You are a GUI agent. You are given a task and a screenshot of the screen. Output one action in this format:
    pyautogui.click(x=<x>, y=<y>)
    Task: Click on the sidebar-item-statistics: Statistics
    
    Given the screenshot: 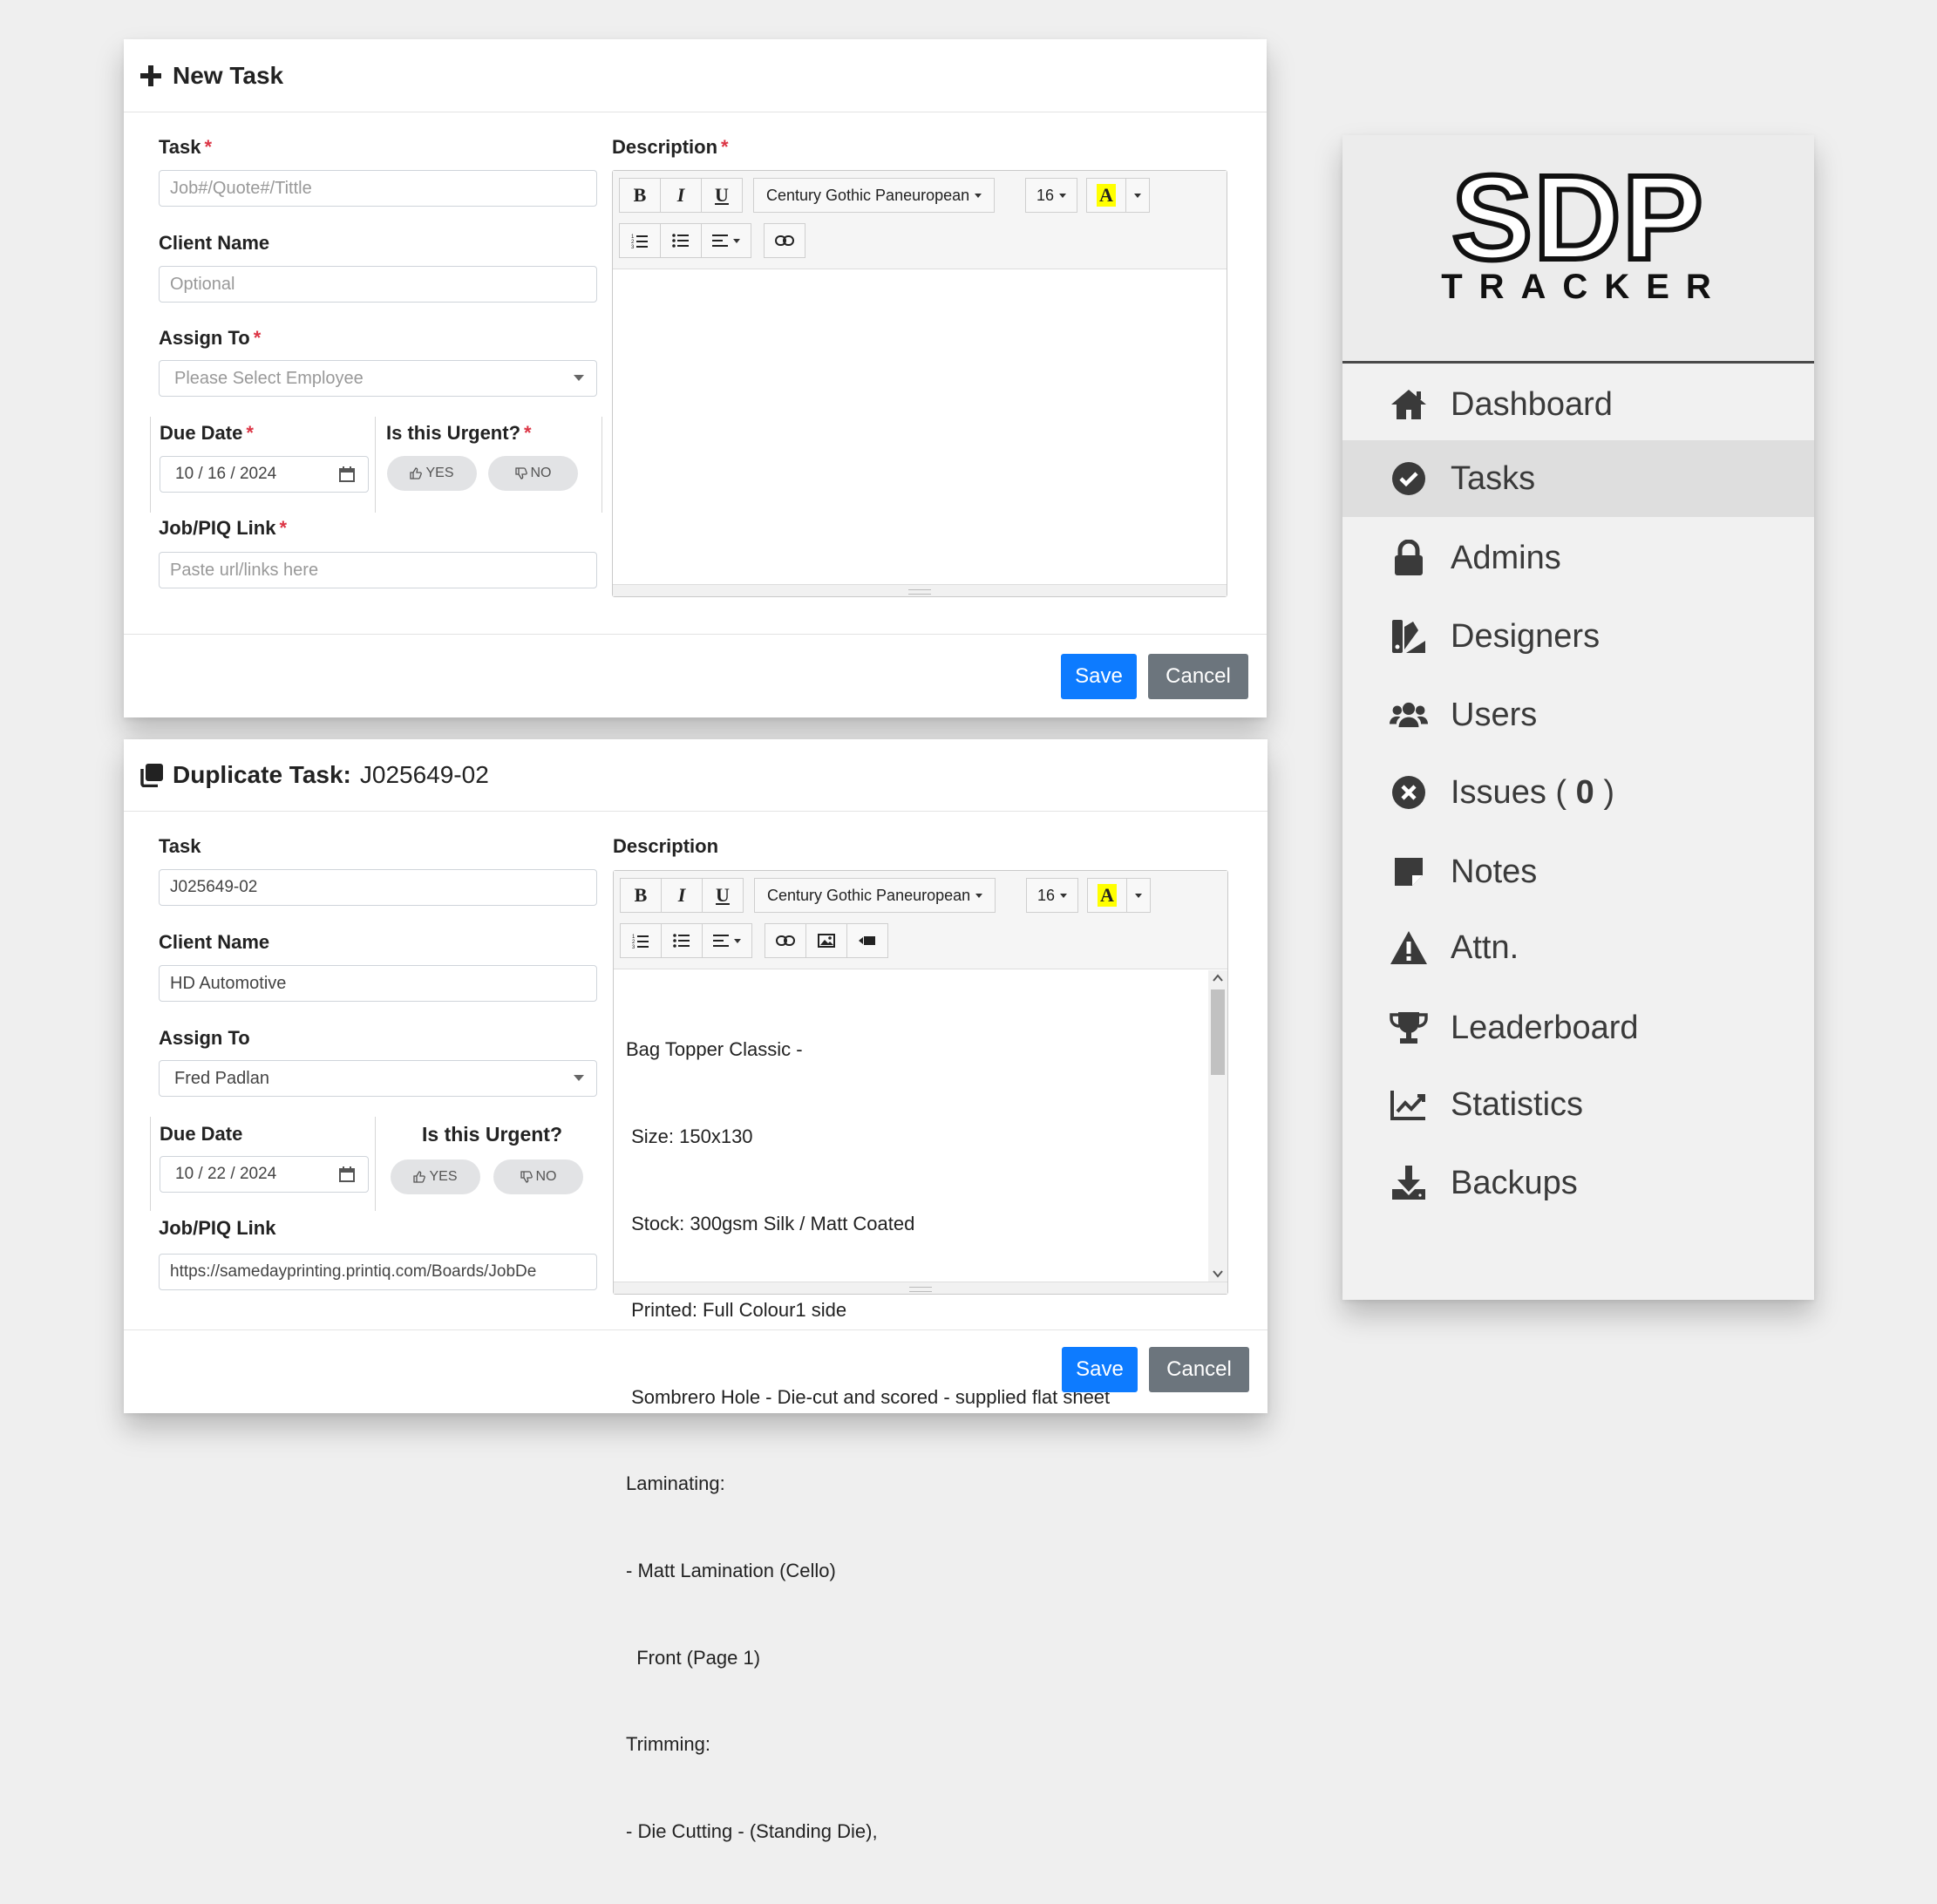 What is the action you would take?
    pyautogui.click(x=1578, y=1104)
    